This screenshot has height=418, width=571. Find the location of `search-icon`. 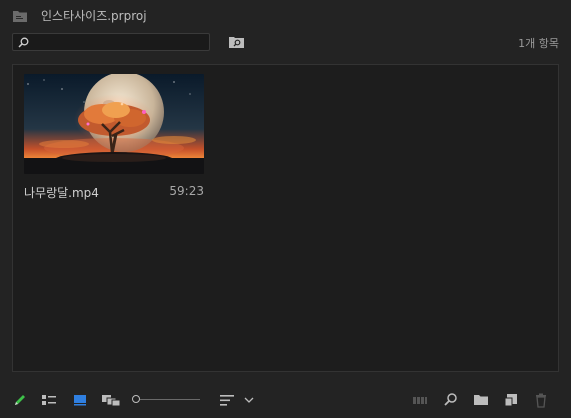

search-icon is located at coordinates (23, 42).